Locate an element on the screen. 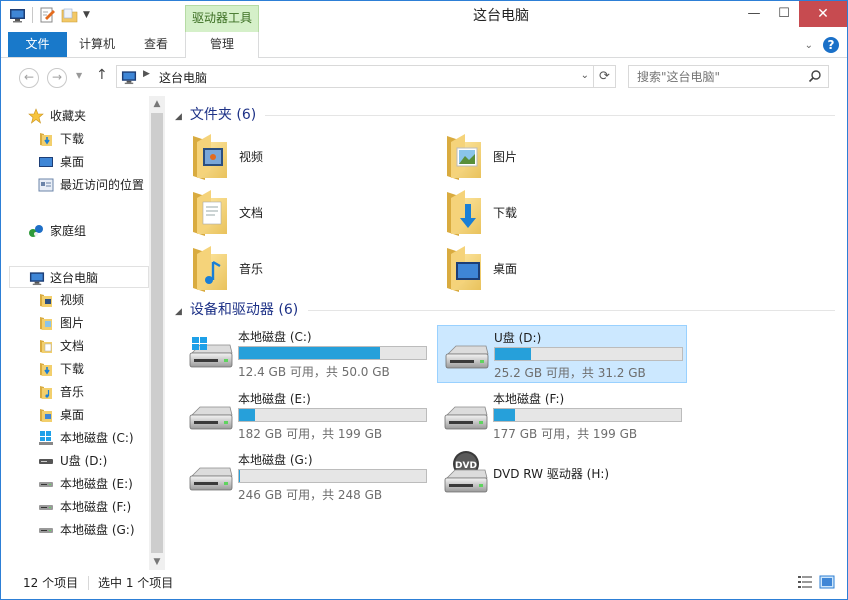 This screenshot has height=600, width=848. status-selection: 选中 1 个项目 is located at coordinates (136, 583).